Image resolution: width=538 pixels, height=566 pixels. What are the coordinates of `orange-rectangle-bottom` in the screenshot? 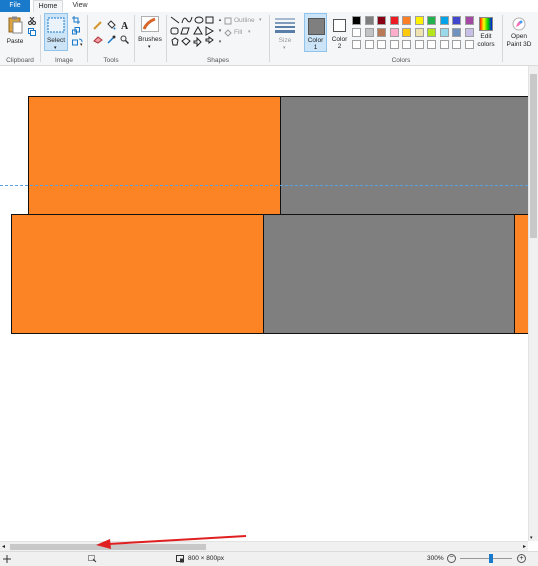 It's located at (138, 274).